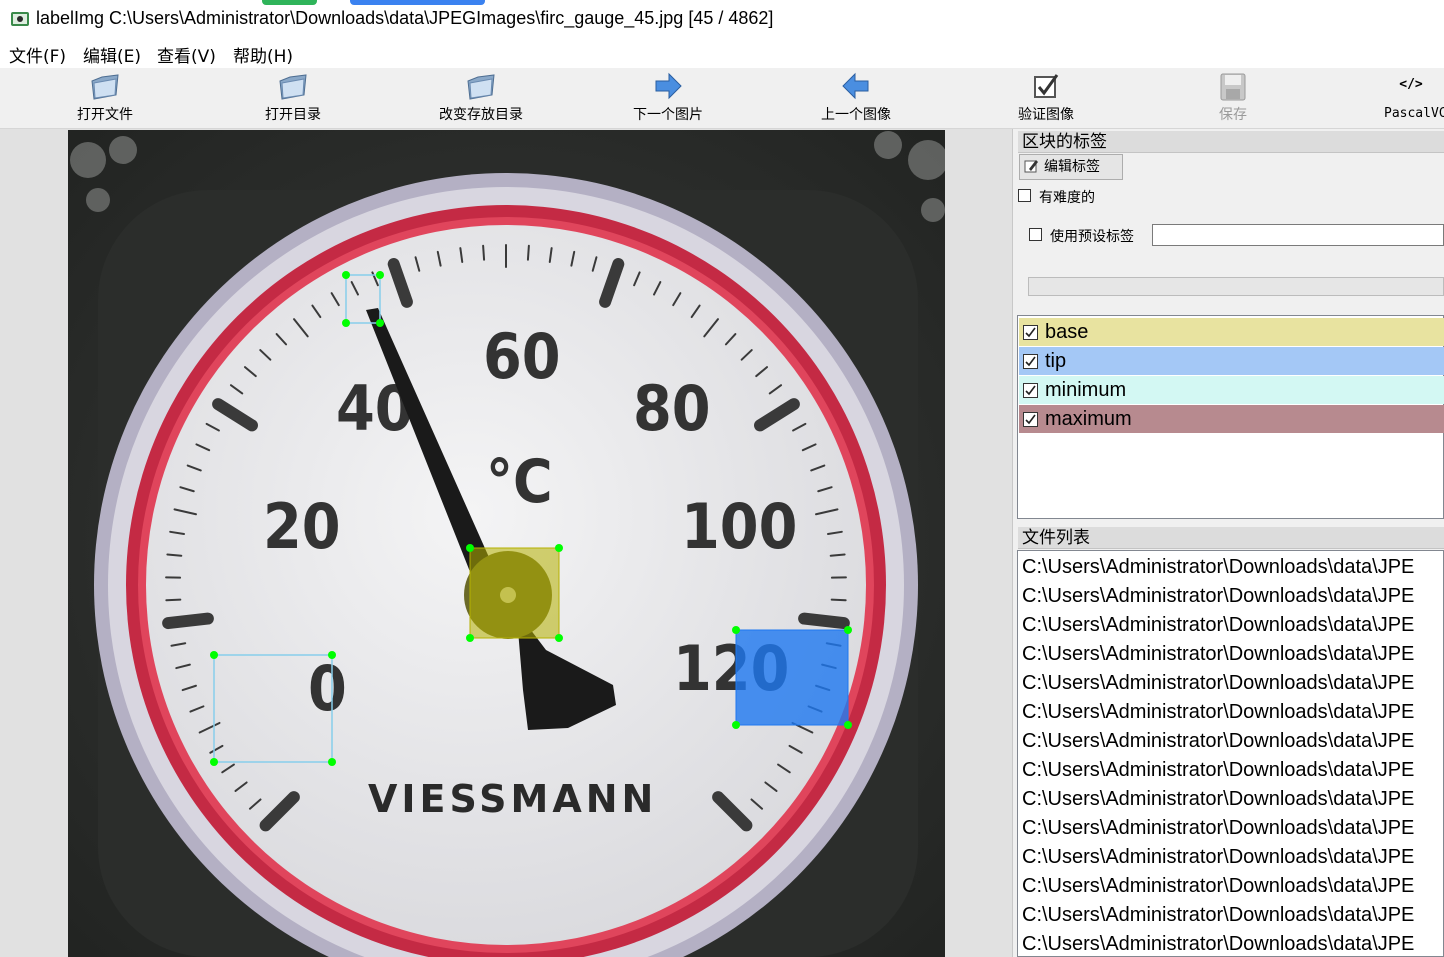 The image size is (1444, 957). What do you see at coordinates (792, 677) in the screenshot?
I see `annotation-maximum` at bounding box center [792, 677].